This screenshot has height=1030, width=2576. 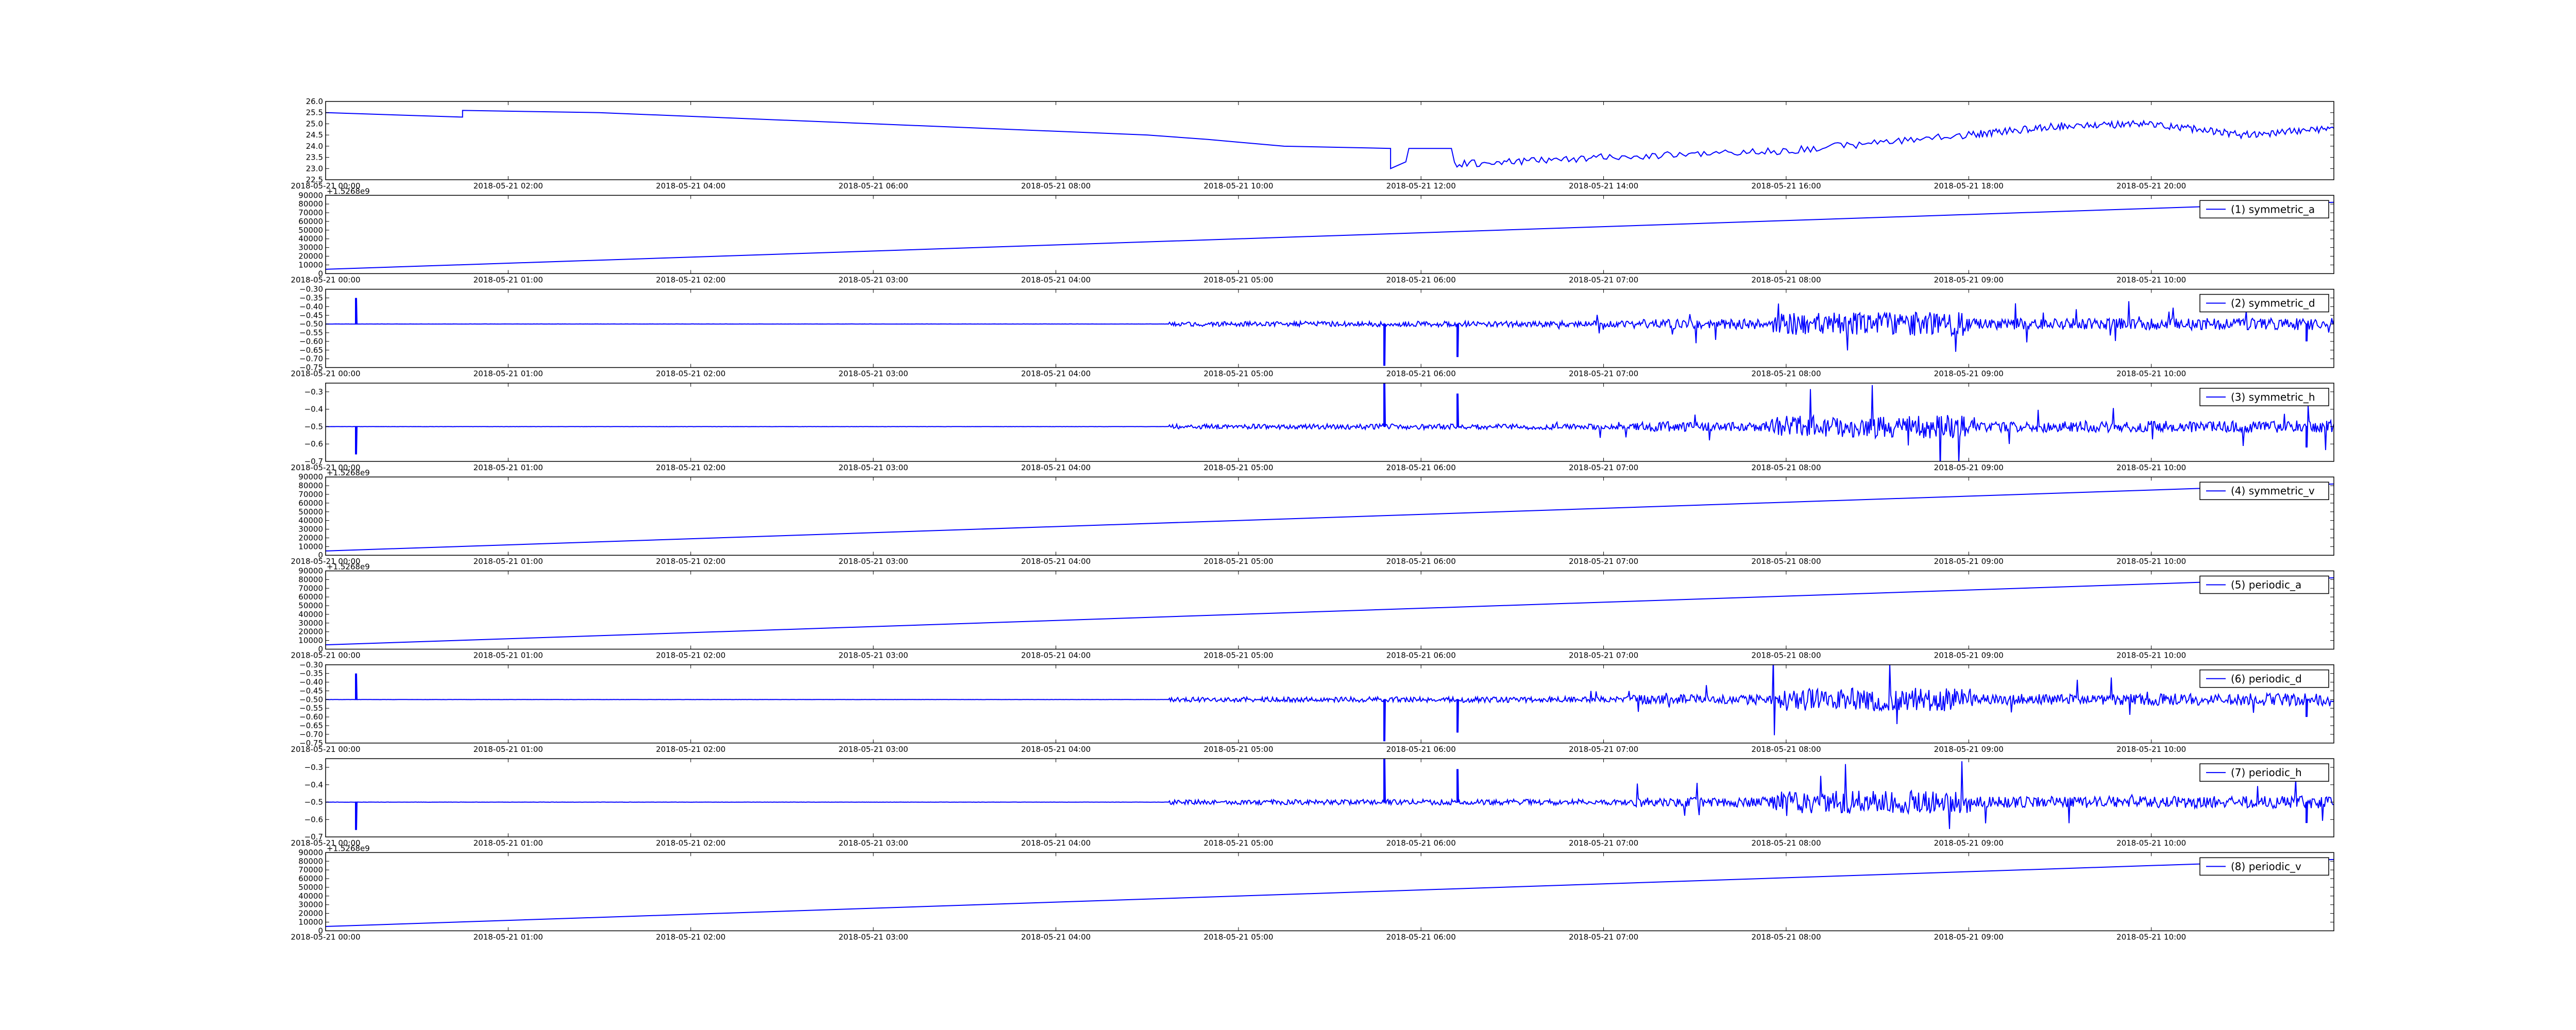 What do you see at coordinates (311, 673) in the screenshot?
I see `y-tick-label: −0.35` at bounding box center [311, 673].